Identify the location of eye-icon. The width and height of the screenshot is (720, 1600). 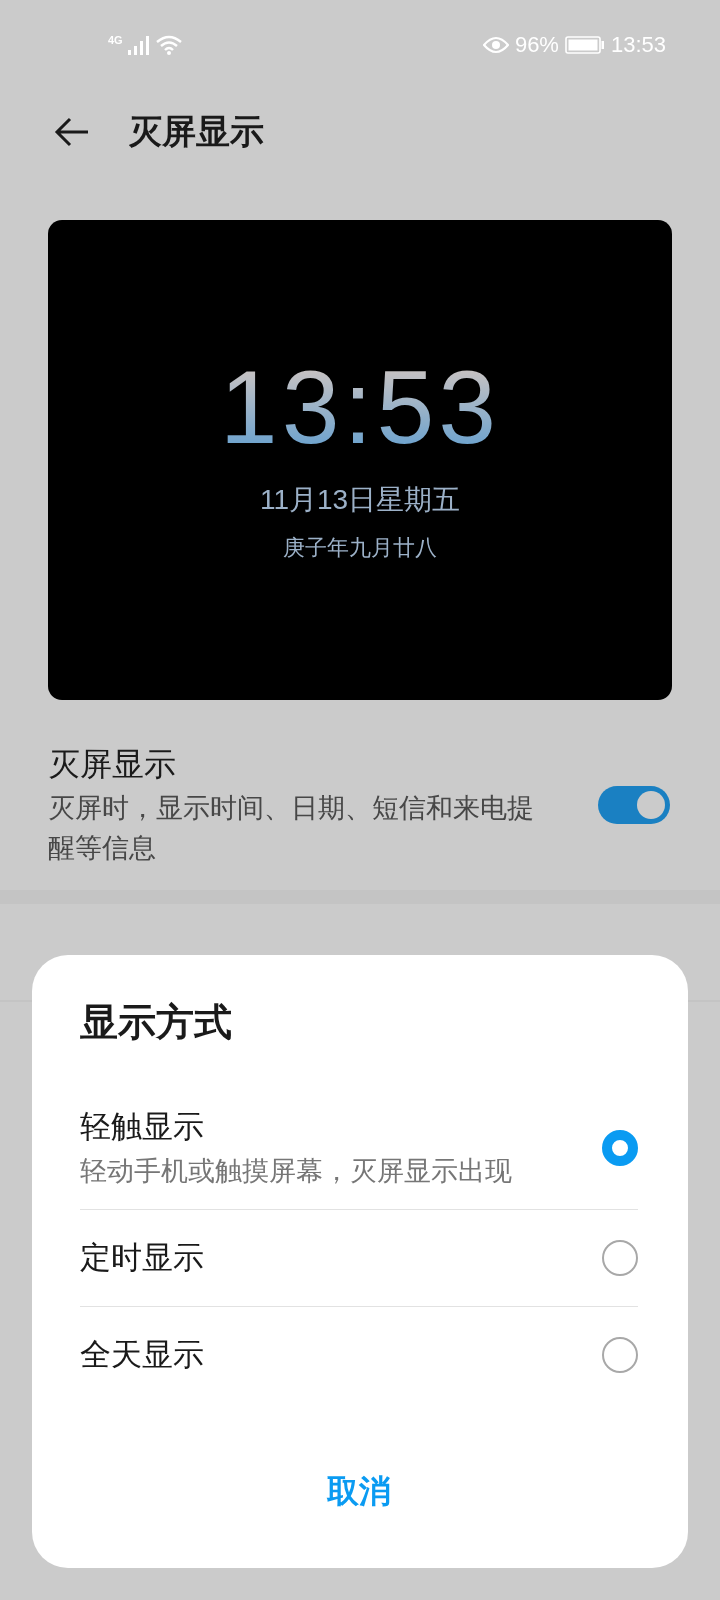
(495, 45).